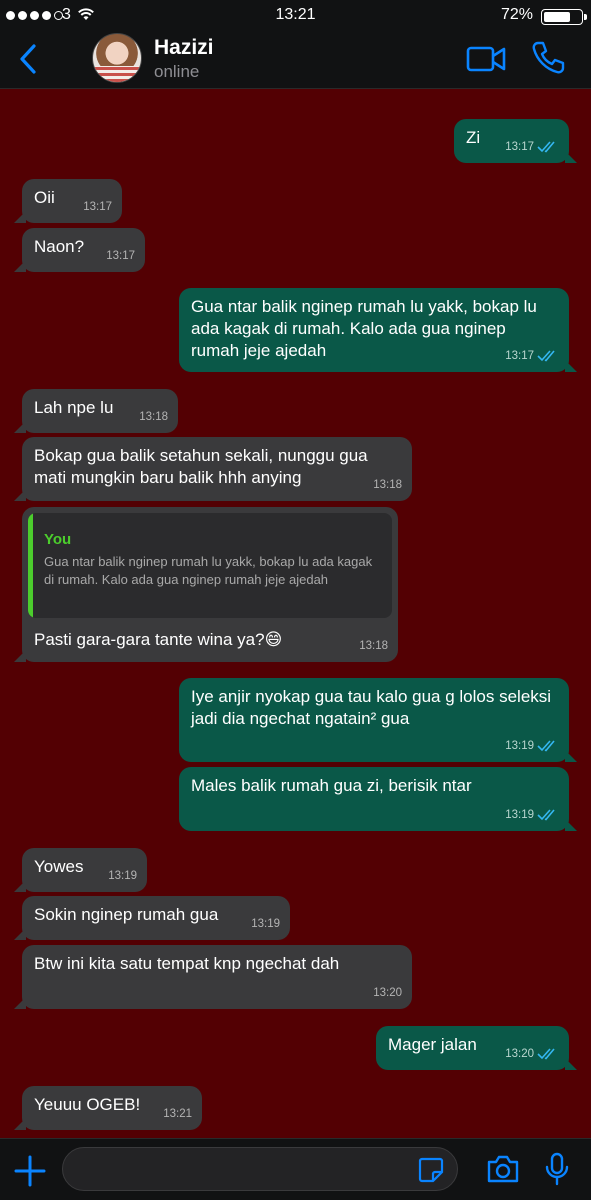 This screenshot has width=591, height=1200. I want to click on message-bubble-outgoing: Mager jalan 13:20, so click(476, 1048).